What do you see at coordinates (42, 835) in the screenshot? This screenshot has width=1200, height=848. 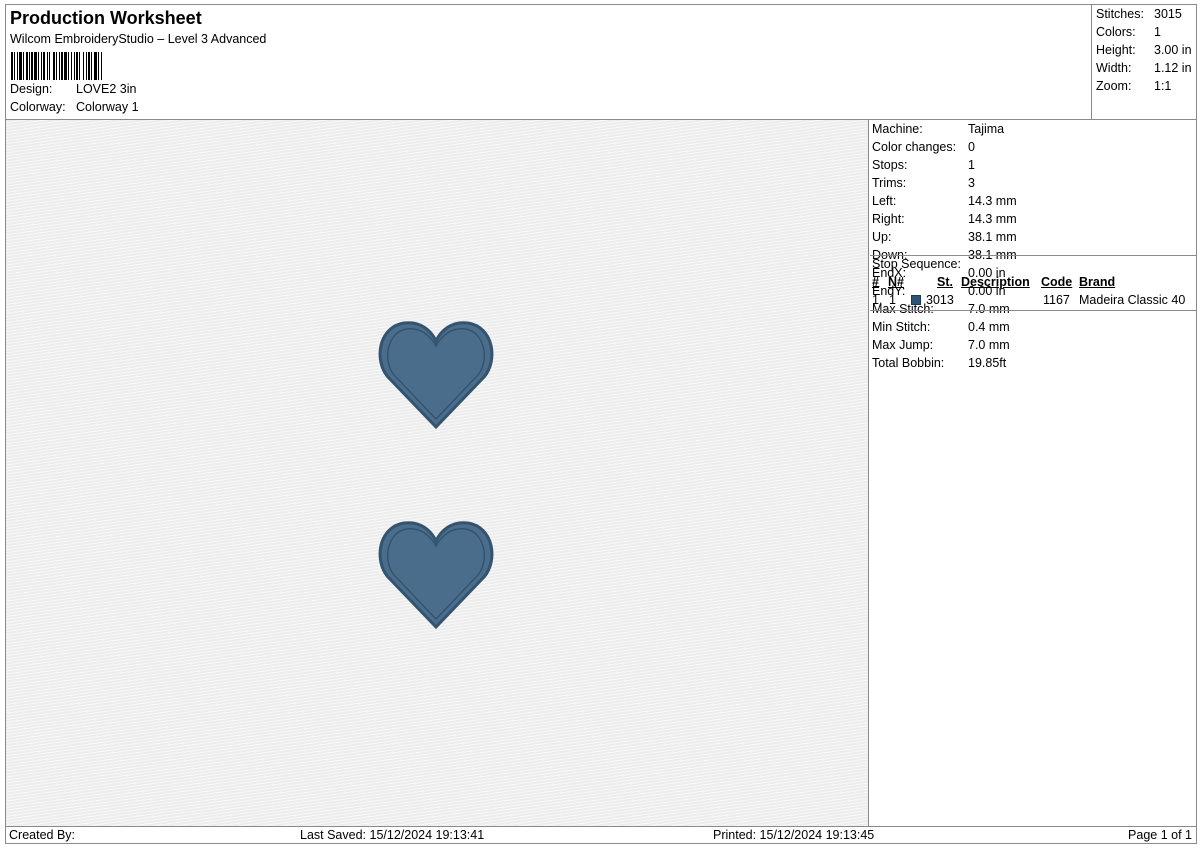 I see `created-by: Created By:` at bounding box center [42, 835].